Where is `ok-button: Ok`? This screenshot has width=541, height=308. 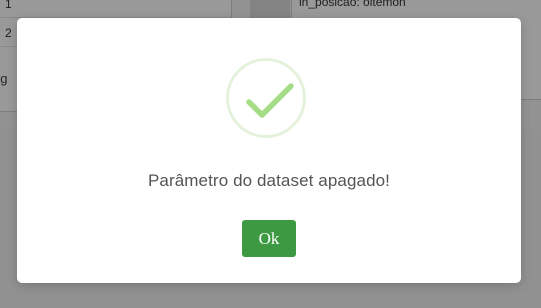
ok-button: Ok is located at coordinates (269, 238).